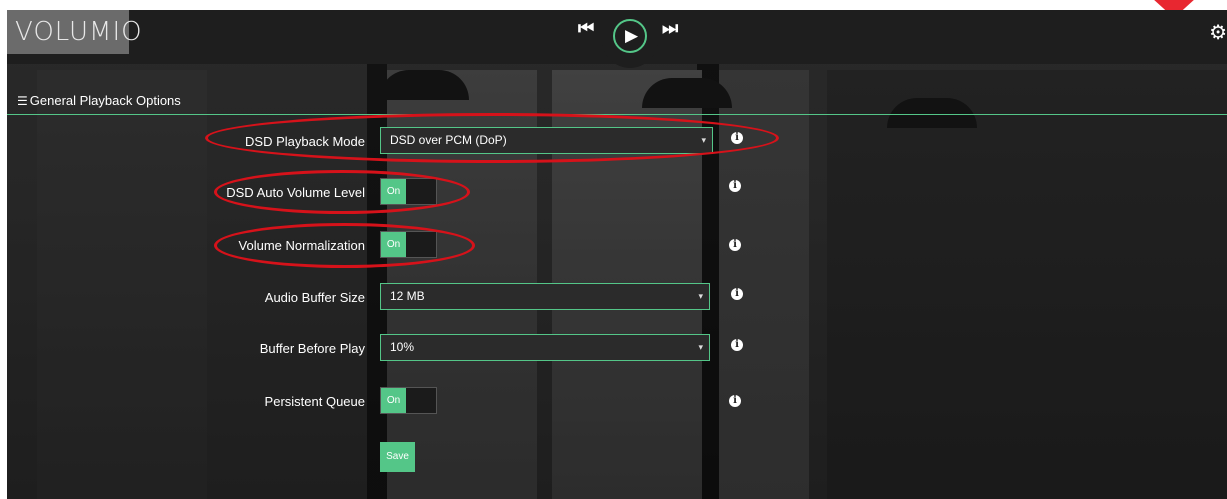 The height and width of the screenshot is (499, 1227). What do you see at coordinates (617, 402) in the screenshot?
I see `setting-row-persistent-queue: Persistent Queue On i` at bounding box center [617, 402].